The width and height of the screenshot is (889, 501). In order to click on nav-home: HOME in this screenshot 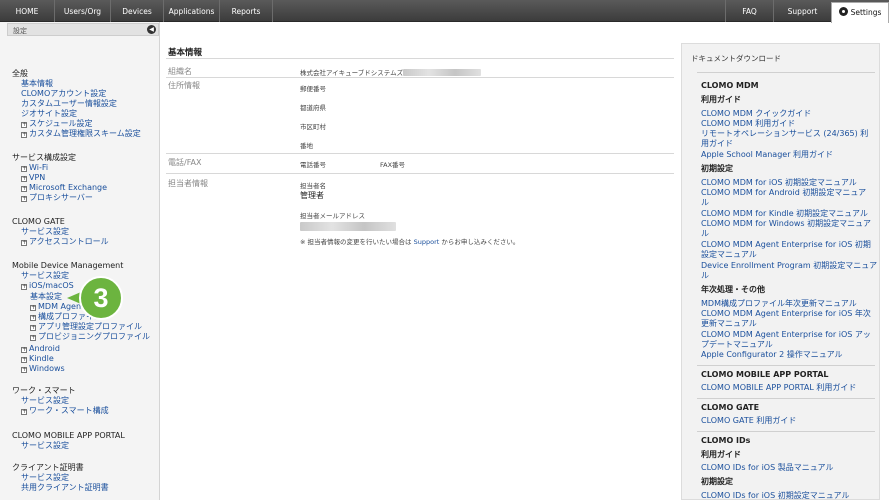, I will do `click(27, 11)`.